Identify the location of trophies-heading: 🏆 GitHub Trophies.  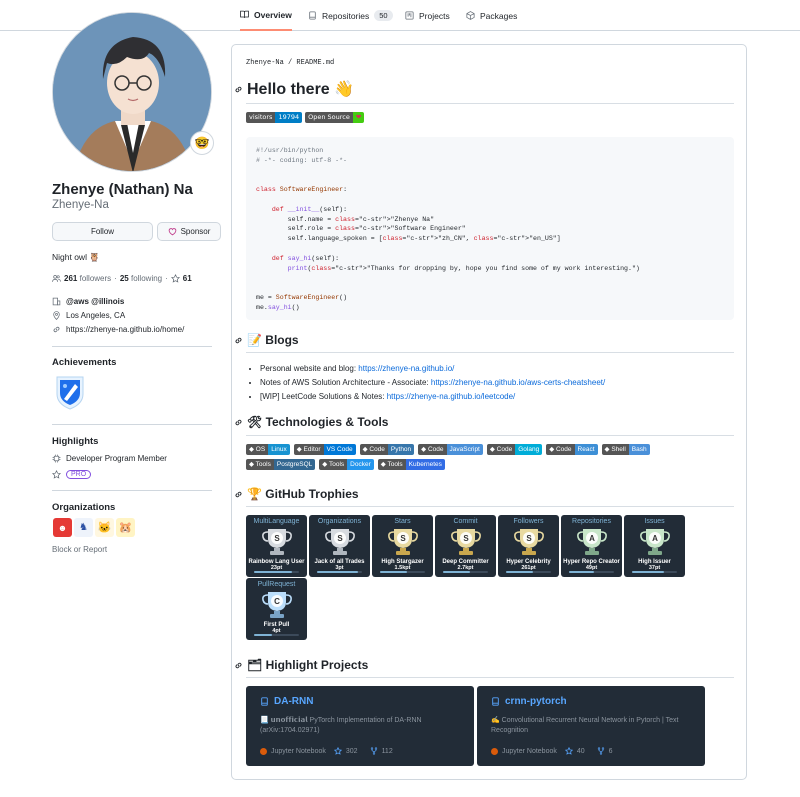
(296, 494).